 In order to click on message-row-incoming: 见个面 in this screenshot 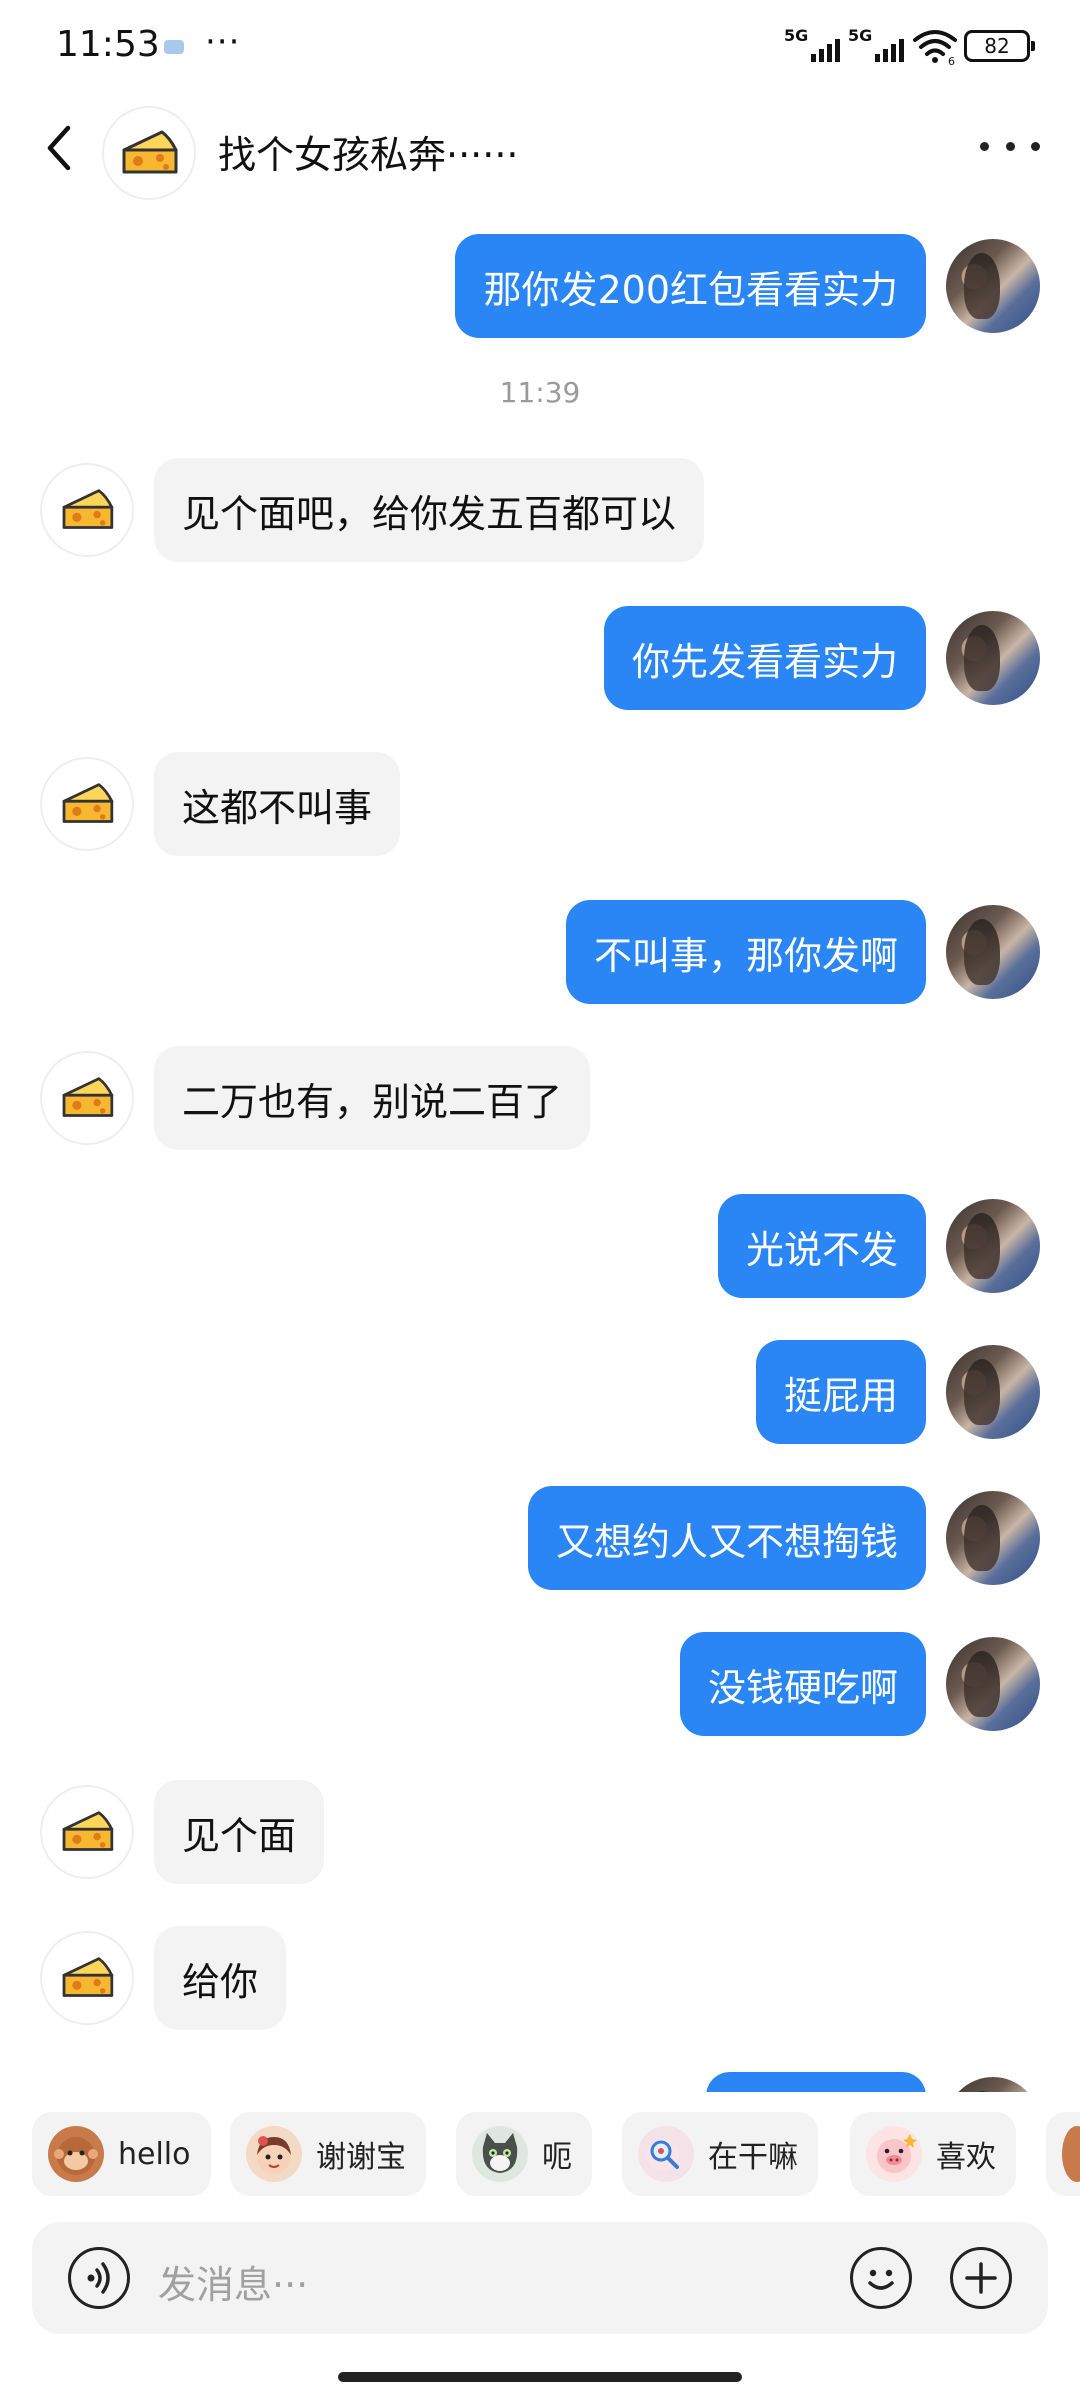, I will do `click(182, 1832)`.